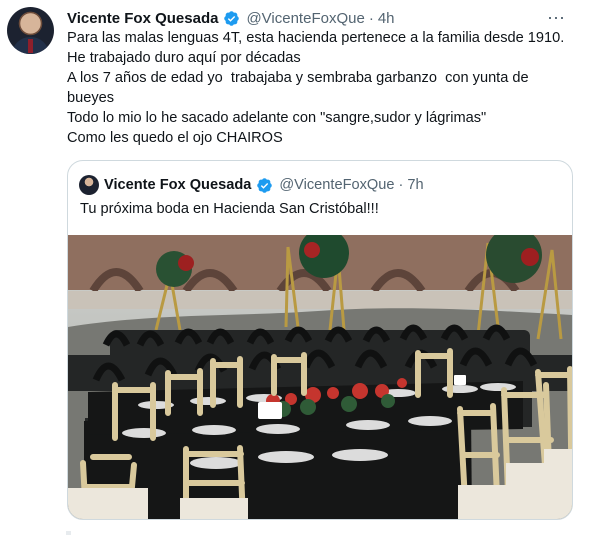 The image size is (596, 535). Describe the element at coordinates (184, 58) in the screenshot. I see `tweet-line: He trabajado duro aquí por décadas` at that location.